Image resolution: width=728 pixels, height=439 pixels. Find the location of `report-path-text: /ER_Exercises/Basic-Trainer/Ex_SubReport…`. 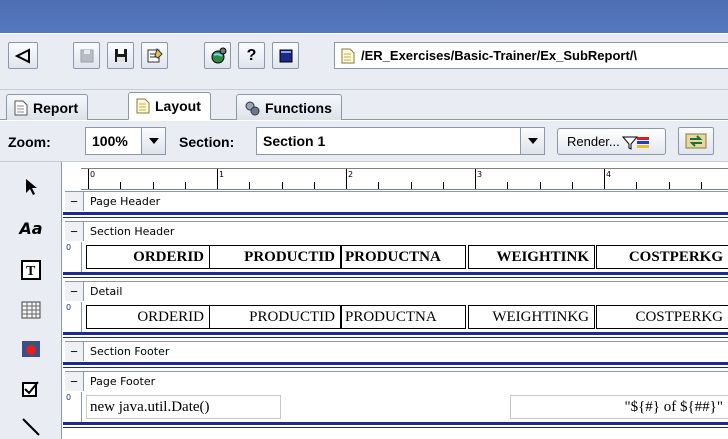

report-path-text: /ER_Exercises/Basic-Trainer/Ex_SubReport… is located at coordinates (499, 55).